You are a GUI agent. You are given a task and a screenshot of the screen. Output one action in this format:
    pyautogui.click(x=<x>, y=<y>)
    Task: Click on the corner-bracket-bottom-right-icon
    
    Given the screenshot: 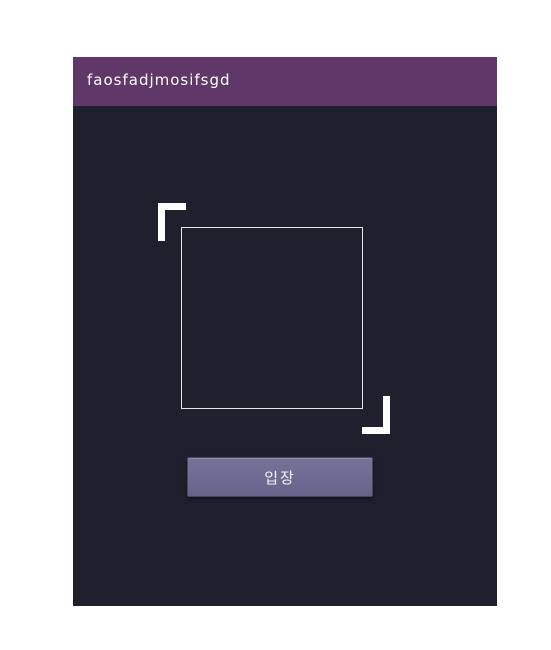 What is the action you would take?
    pyautogui.click(x=376, y=415)
    